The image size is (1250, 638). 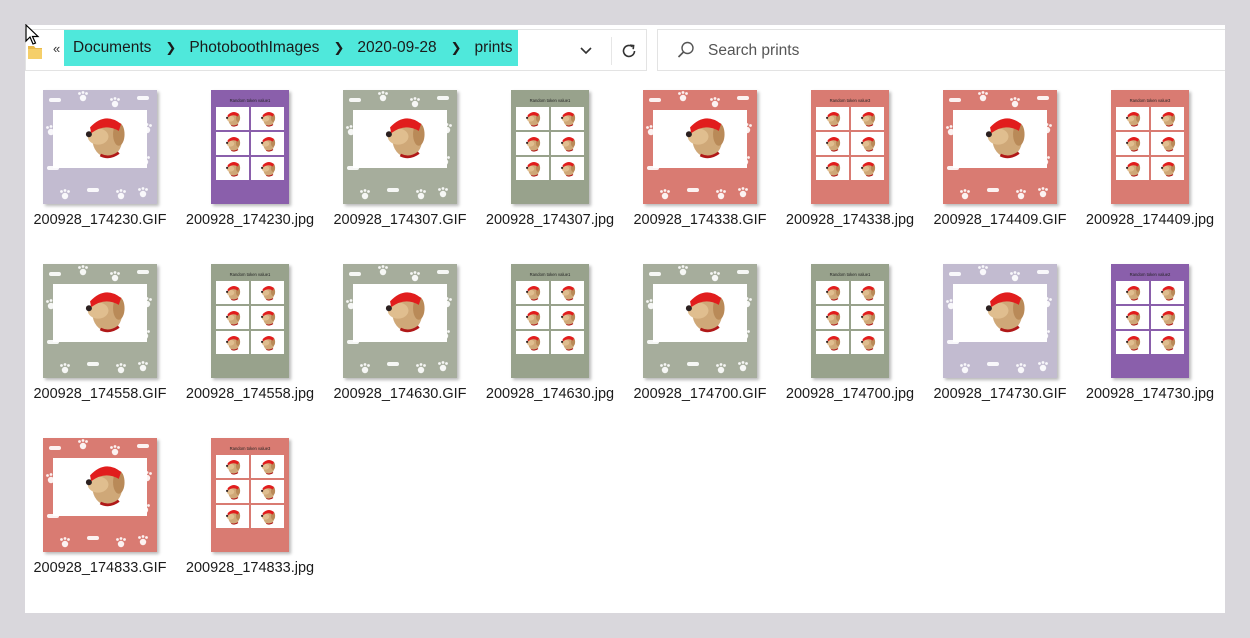 I want to click on file-name: 200928_174630.GIF, so click(x=400, y=394).